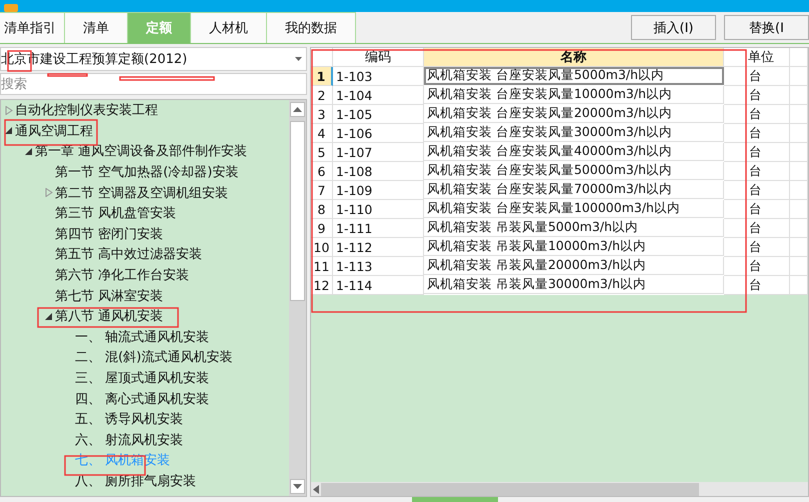 The height and width of the screenshot is (502, 809). What do you see at coordinates (146, 172) in the screenshot?
I see `tree-item: 第一节 空气加热器(冷却器)安装` at bounding box center [146, 172].